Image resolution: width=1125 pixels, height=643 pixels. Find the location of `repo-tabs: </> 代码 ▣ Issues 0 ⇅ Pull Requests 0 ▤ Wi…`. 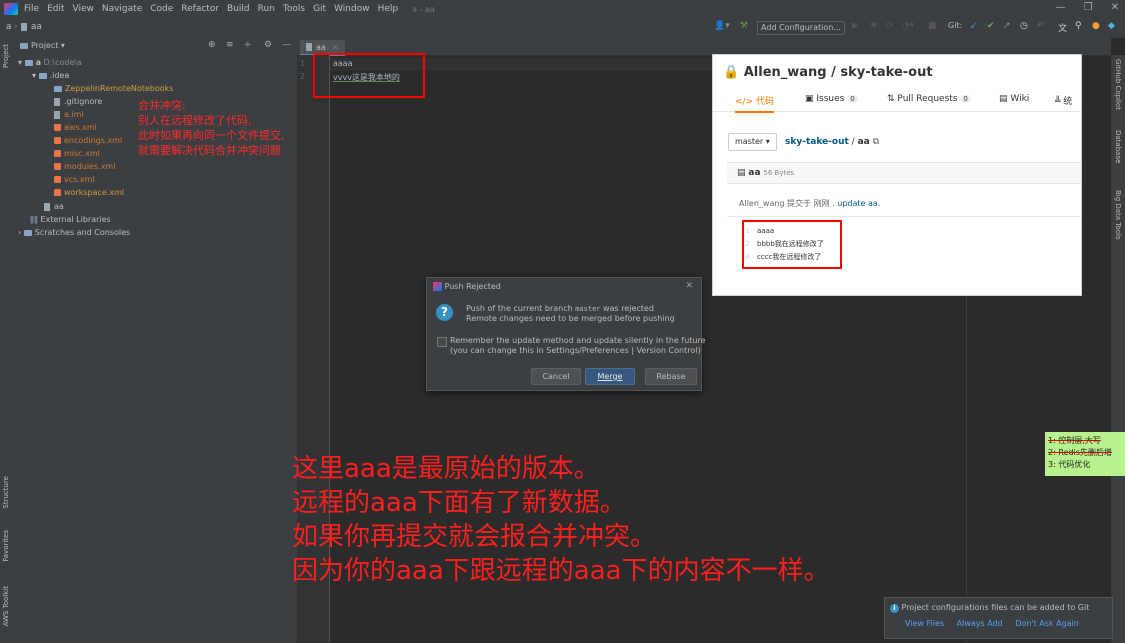

repo-tabs: </> 代码 ▣ Issues 0 ⇅ Pull Requests 0 ▤ Wi… is located at coordinates (897, 101).